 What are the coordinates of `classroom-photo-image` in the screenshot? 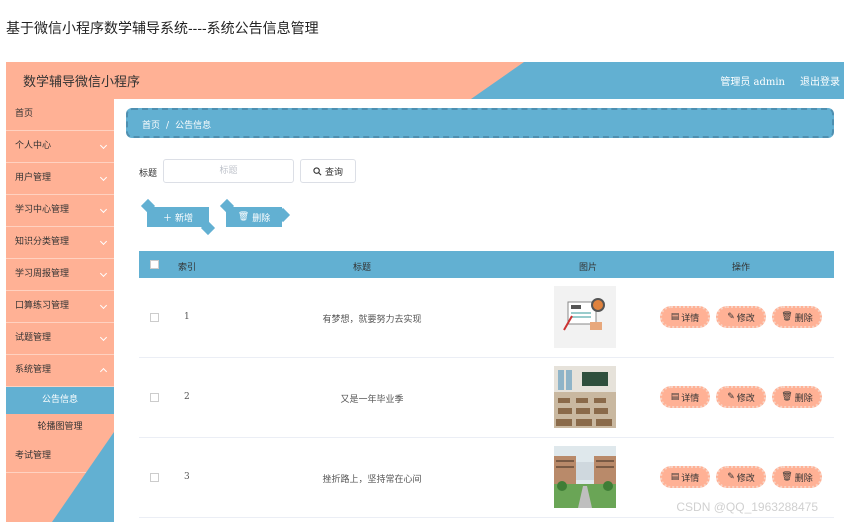 It's located at (585, 397).